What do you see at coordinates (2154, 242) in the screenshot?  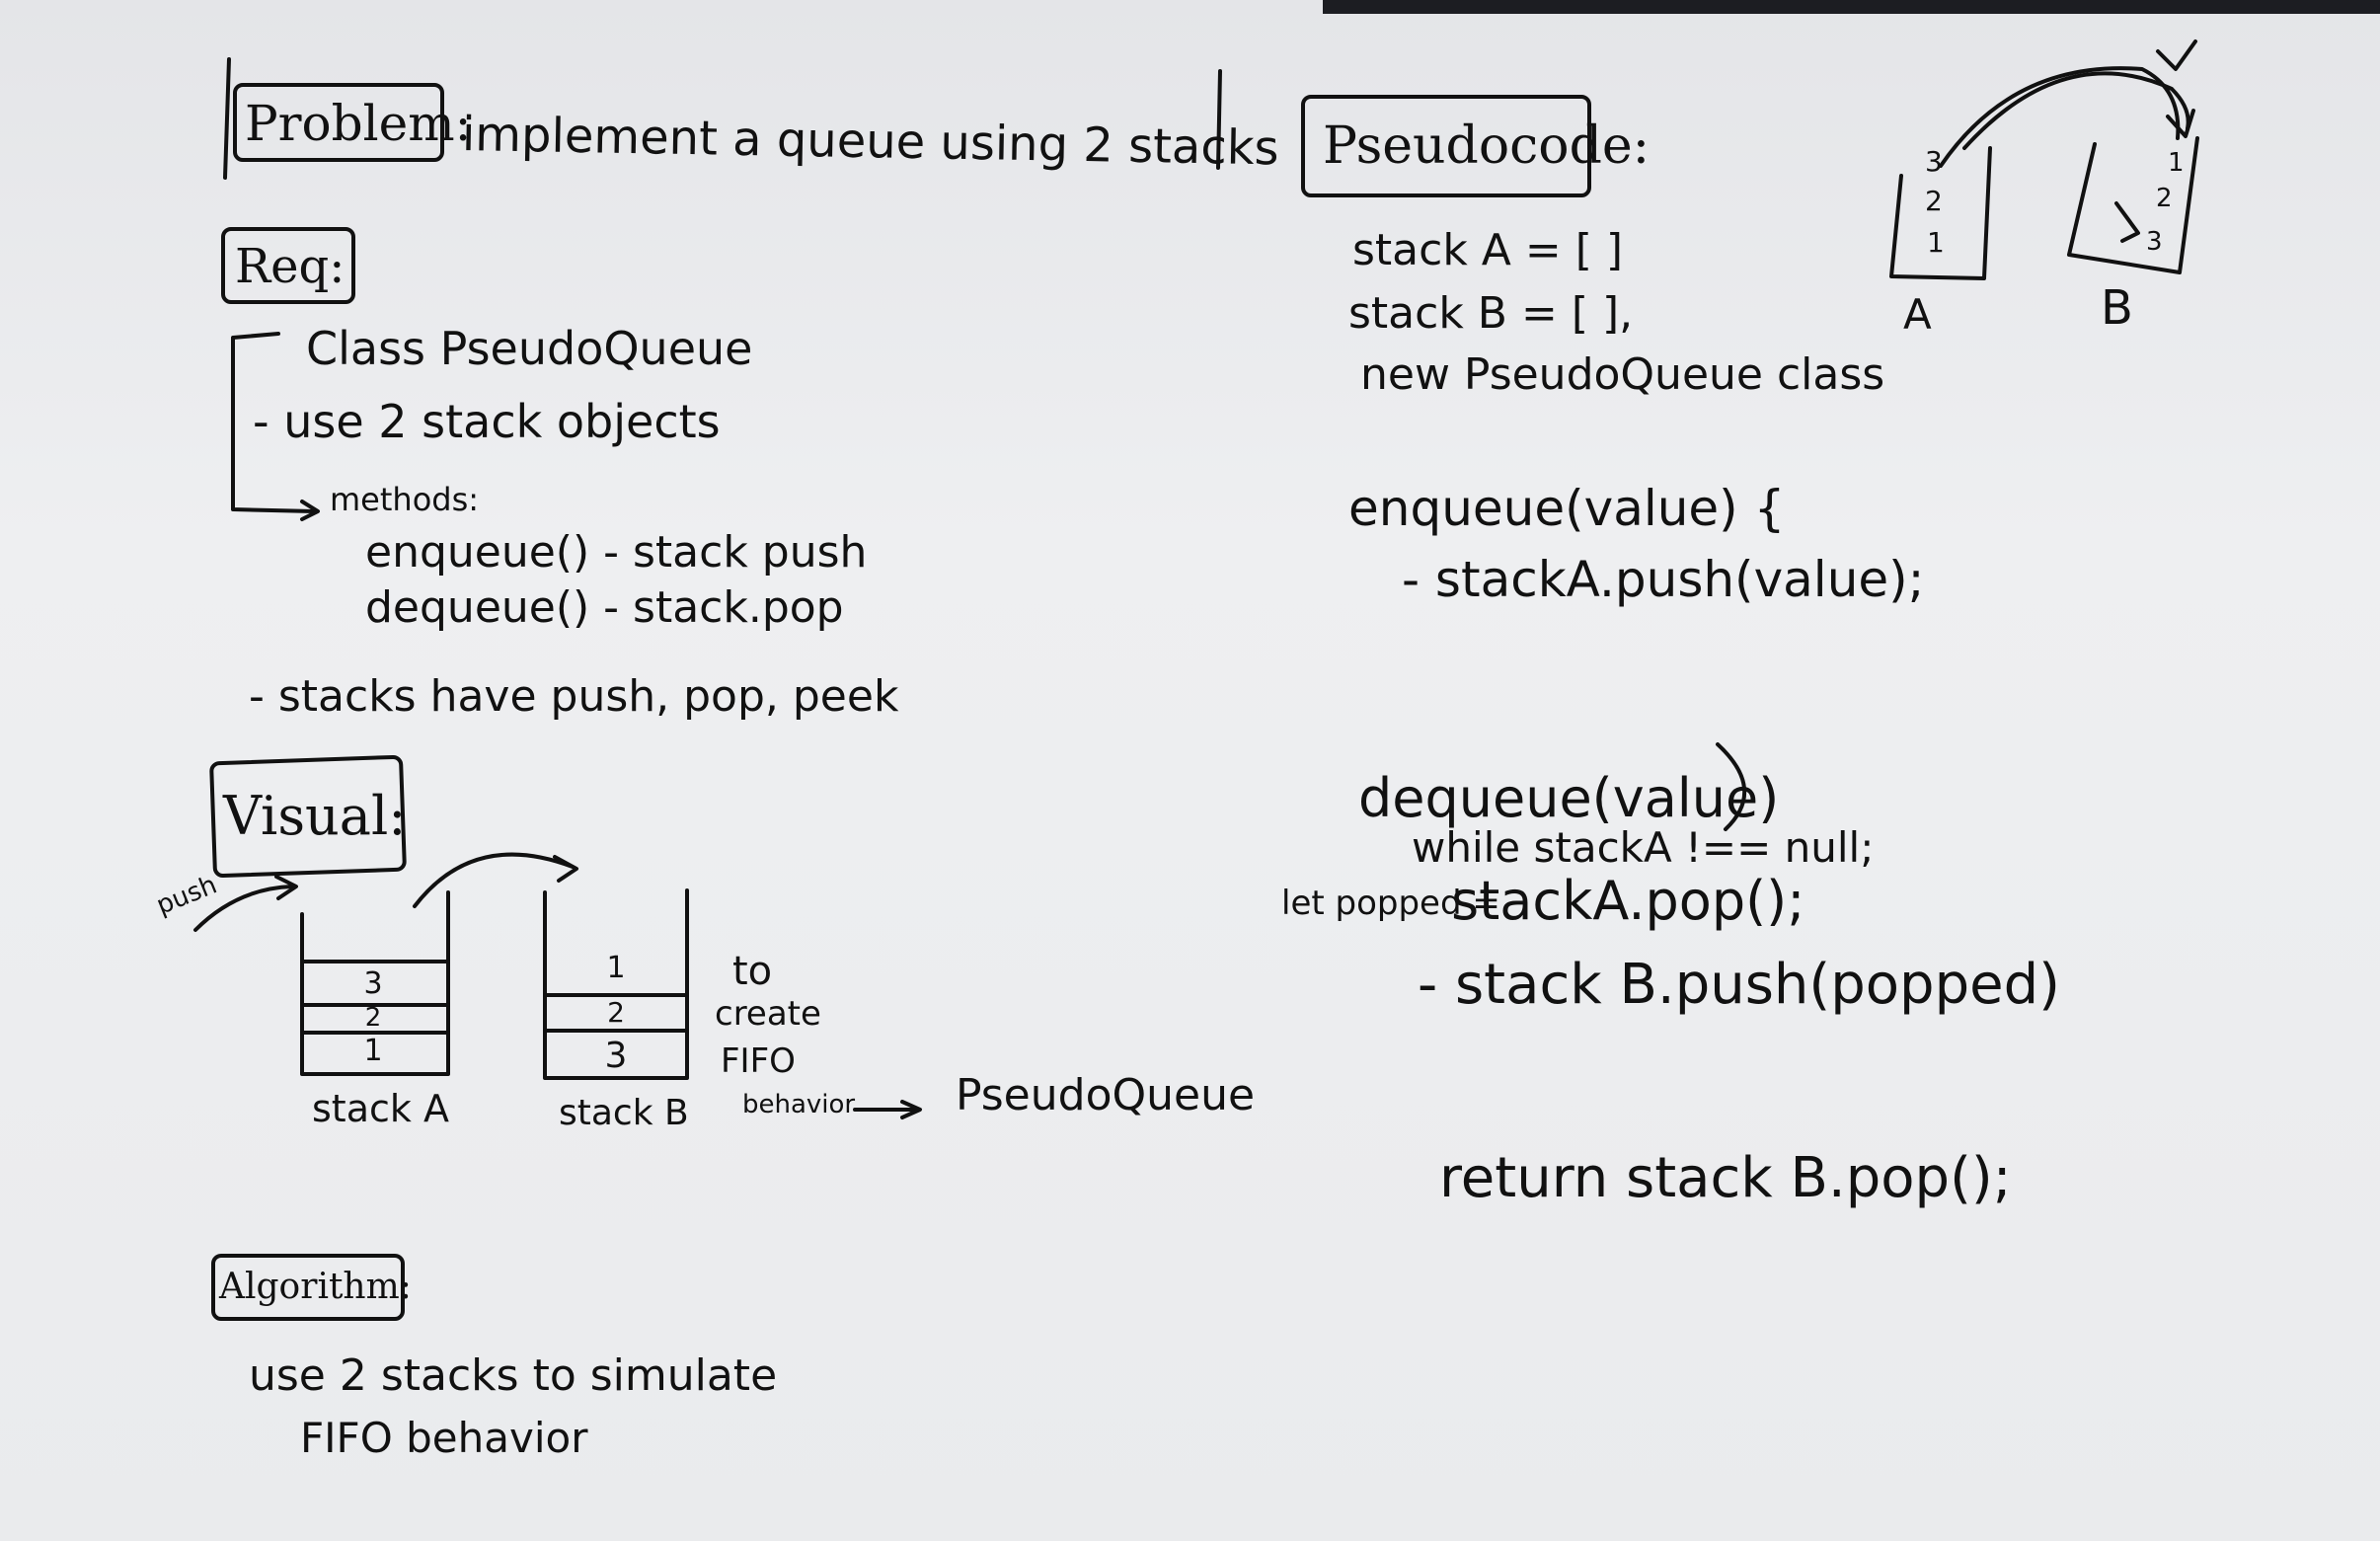 I see `corner-stack-b-item: 3` at bounding box center [2154, 242].